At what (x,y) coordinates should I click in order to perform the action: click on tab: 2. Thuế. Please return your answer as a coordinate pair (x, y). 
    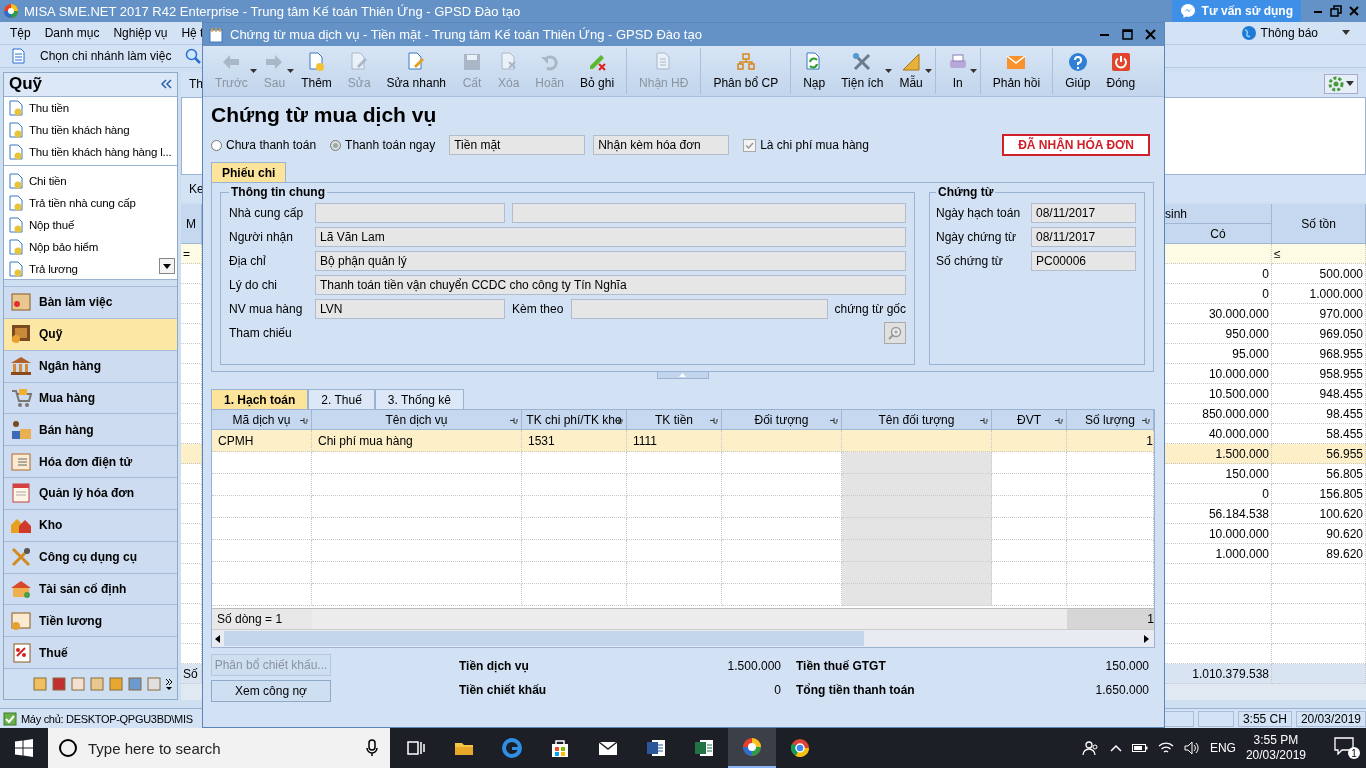
    Looking at the image, I should click on (341, 399).